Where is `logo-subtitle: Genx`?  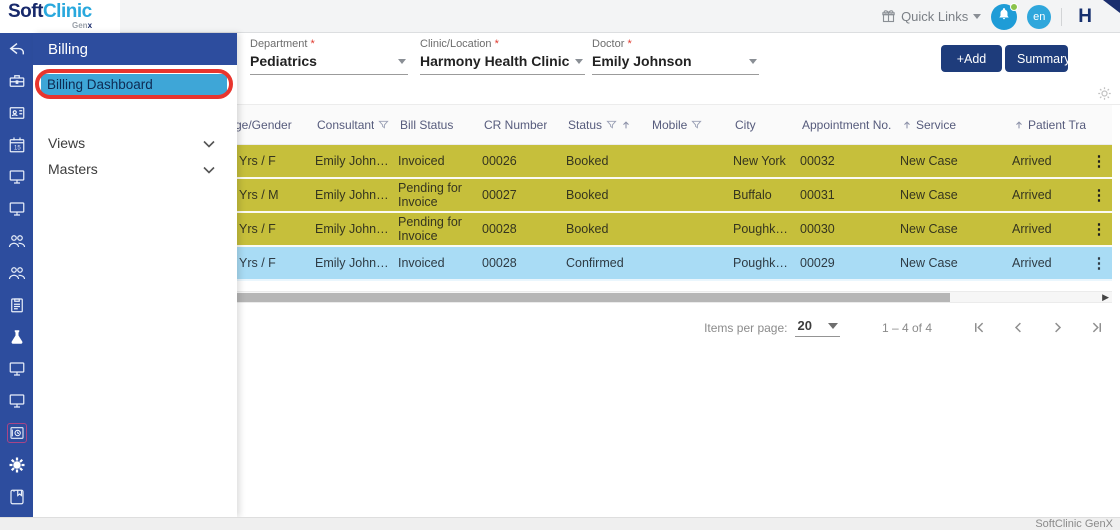 logo-subtitle: Genx is located at coordinates (82, 25).